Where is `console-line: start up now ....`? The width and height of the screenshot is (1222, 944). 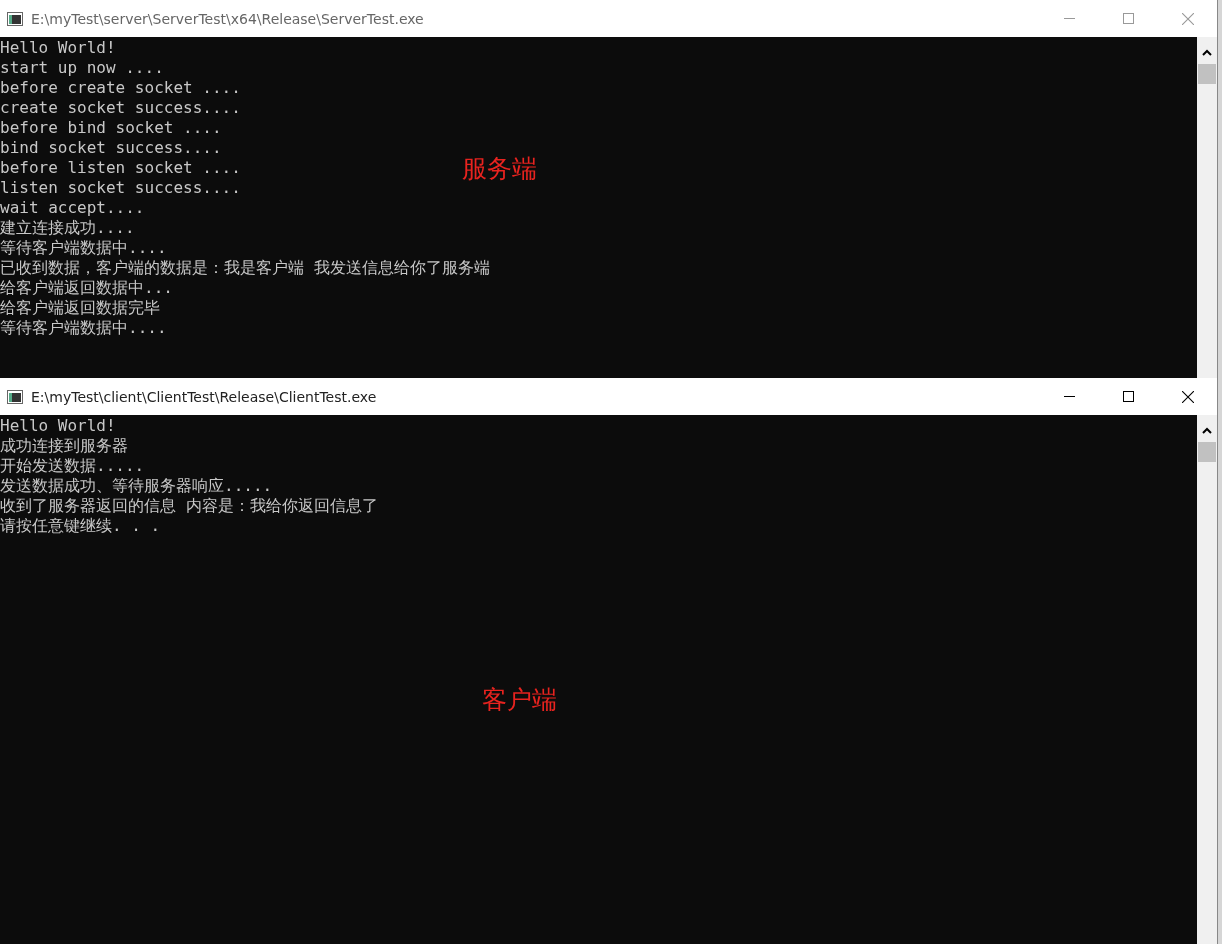
console-line: start up now .... is located at coordinates (82, 68).